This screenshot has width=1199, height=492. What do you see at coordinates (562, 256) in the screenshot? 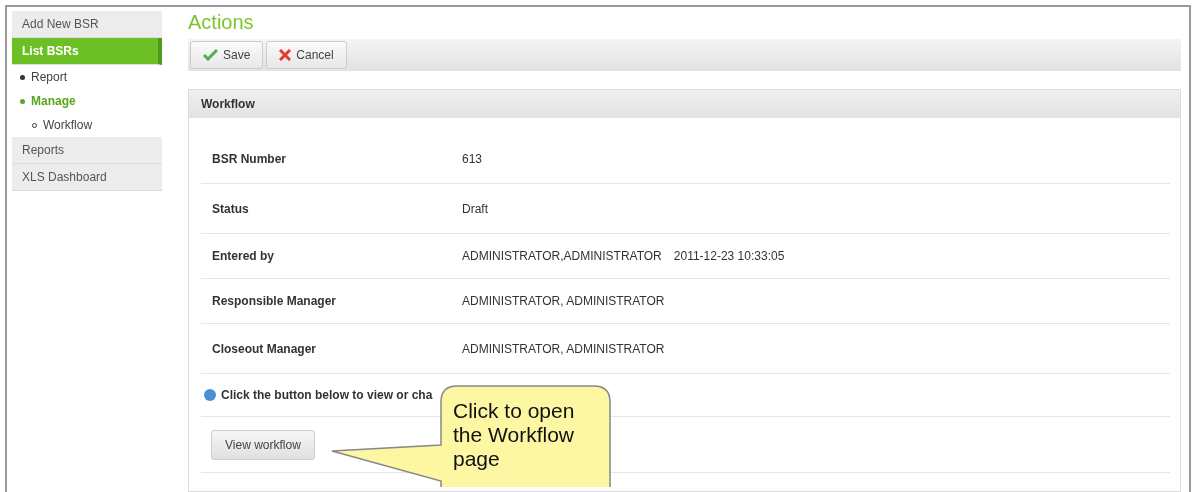
I see `field-value: ADMINISTRATOR,ADMINISTRATOR` at bounding box center [562, 256].